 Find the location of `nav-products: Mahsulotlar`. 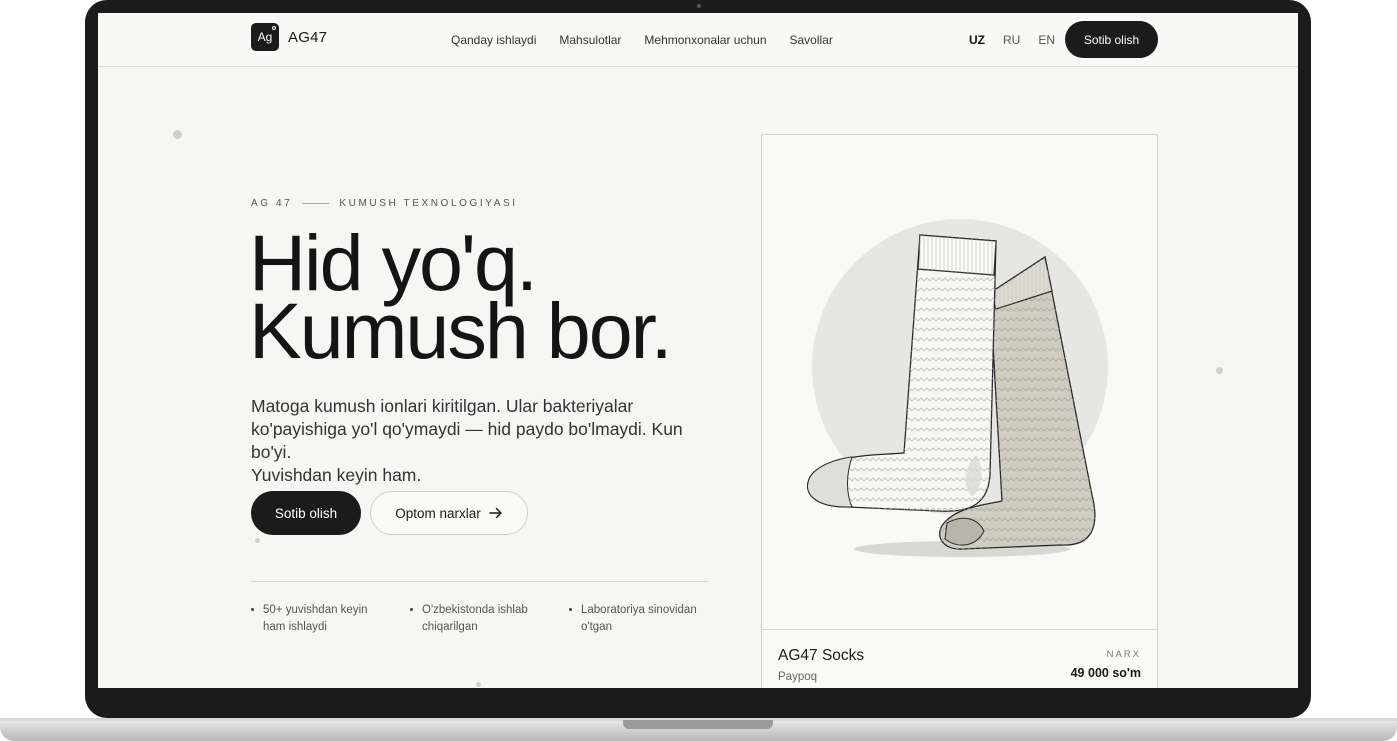

nav-products: Mahsulotlar is located at coordinates (590, 40).